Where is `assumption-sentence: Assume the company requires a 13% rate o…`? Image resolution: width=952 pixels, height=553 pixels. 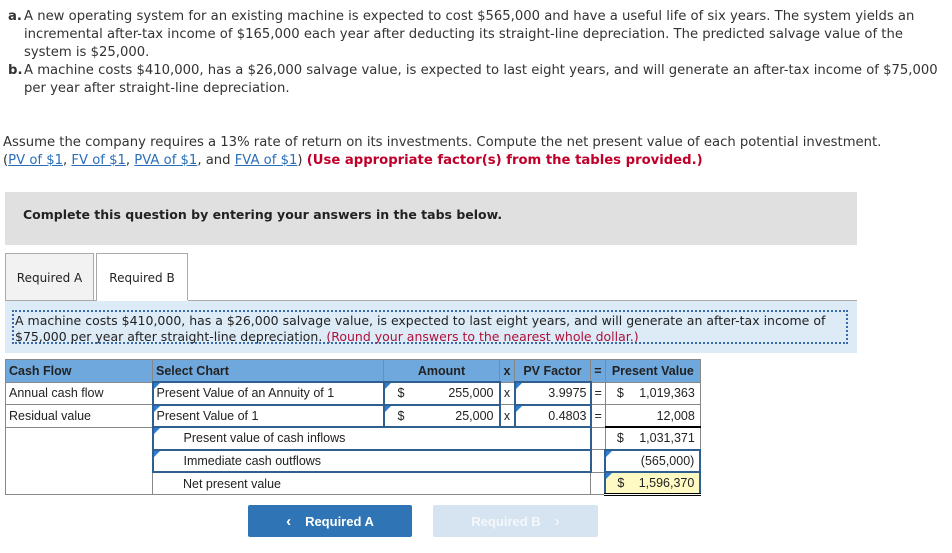 assumption-sentence: Assume the company requires a 13% rate o… is located at coordinates (442, 142).